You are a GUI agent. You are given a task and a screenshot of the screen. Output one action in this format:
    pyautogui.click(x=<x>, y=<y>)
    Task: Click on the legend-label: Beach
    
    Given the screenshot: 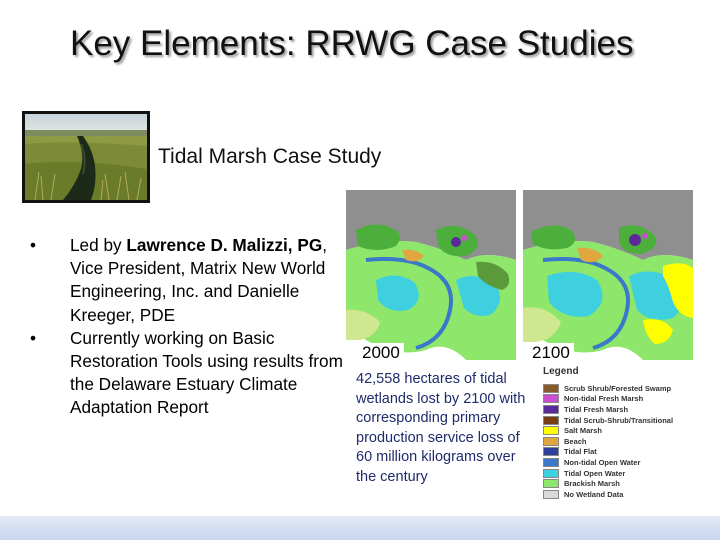 What is the action you would take?
    pyautogui.click(x=575, y=441)
    